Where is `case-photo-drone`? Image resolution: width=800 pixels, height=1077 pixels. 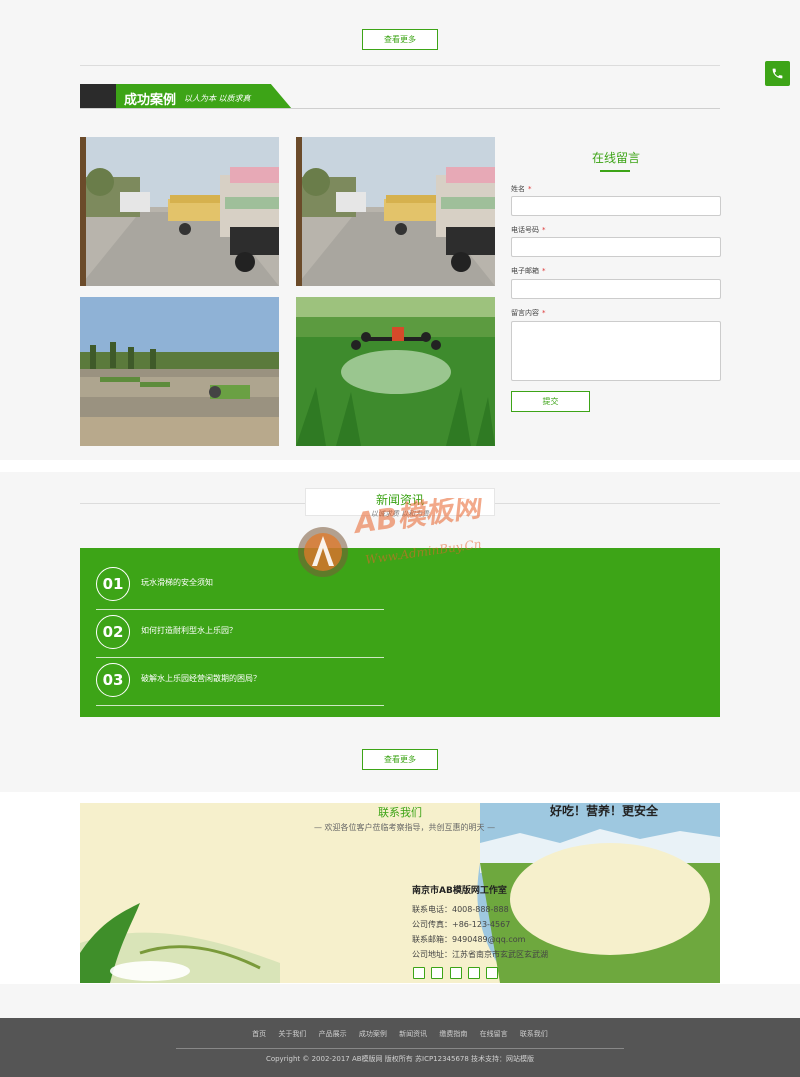 case-photo-drone is located at coordinates (395, 371).